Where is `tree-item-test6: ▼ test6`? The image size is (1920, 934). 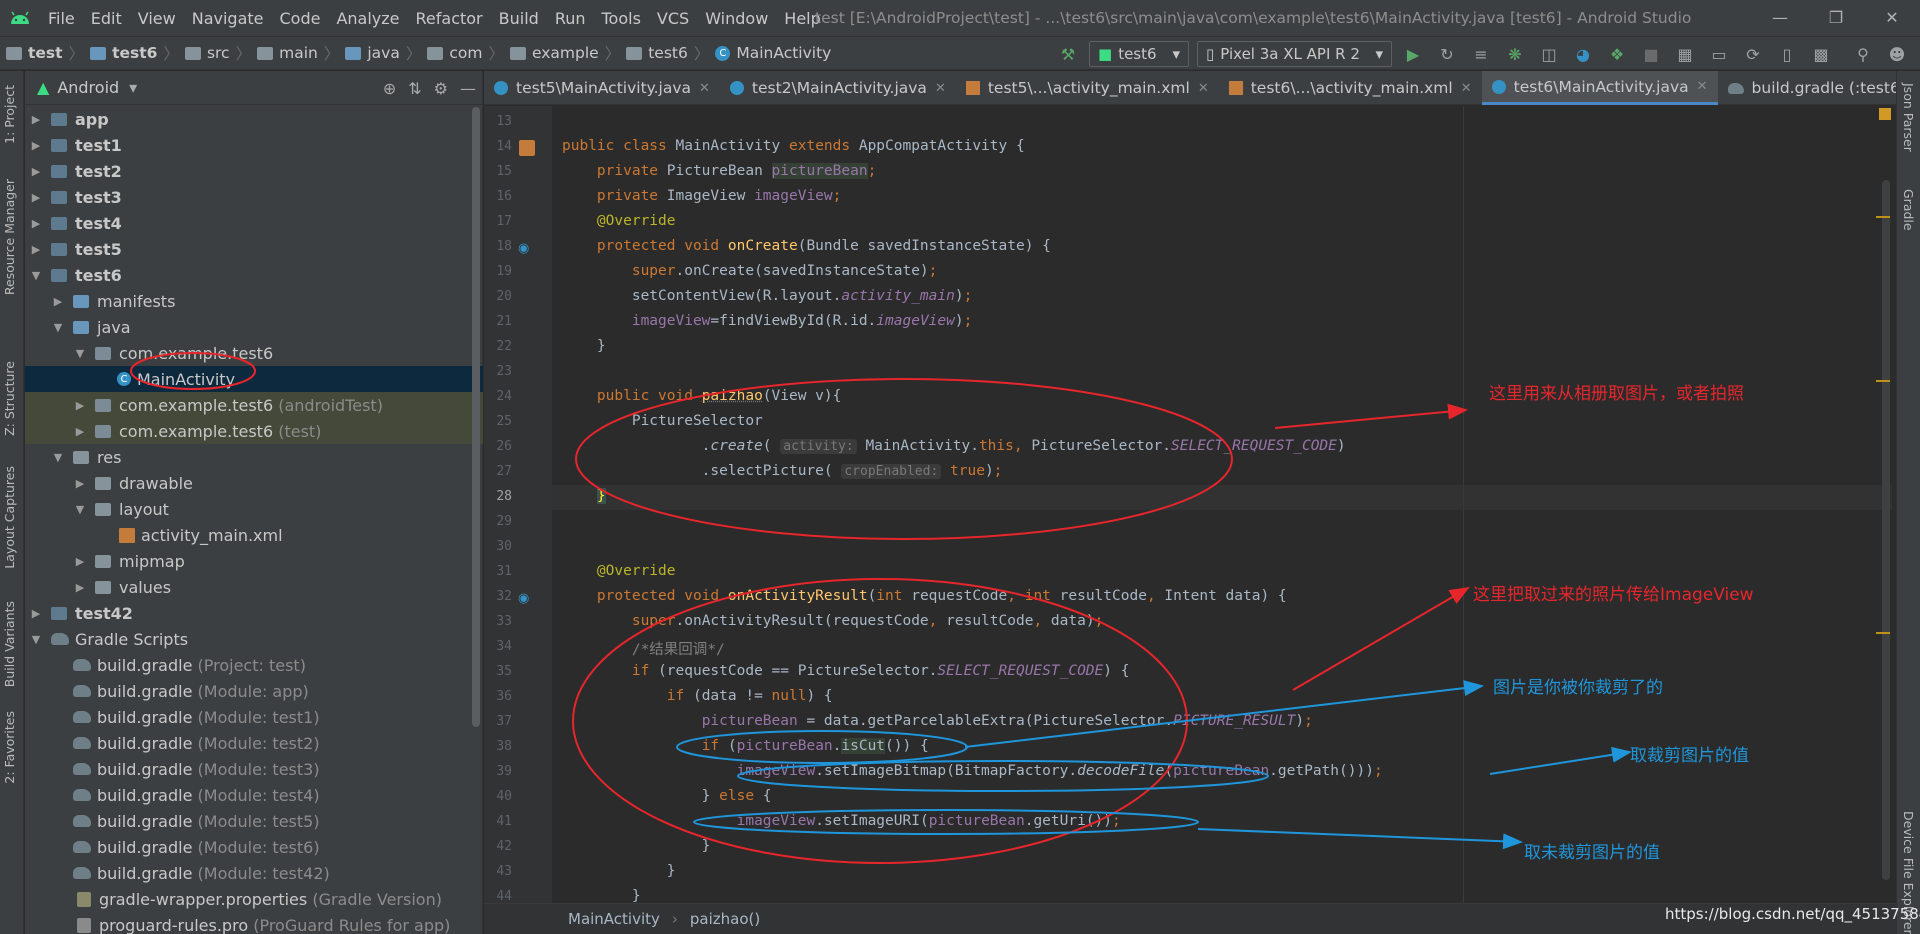 tree-item-test6: ▼ test6 is located at coordinates (254, 275).